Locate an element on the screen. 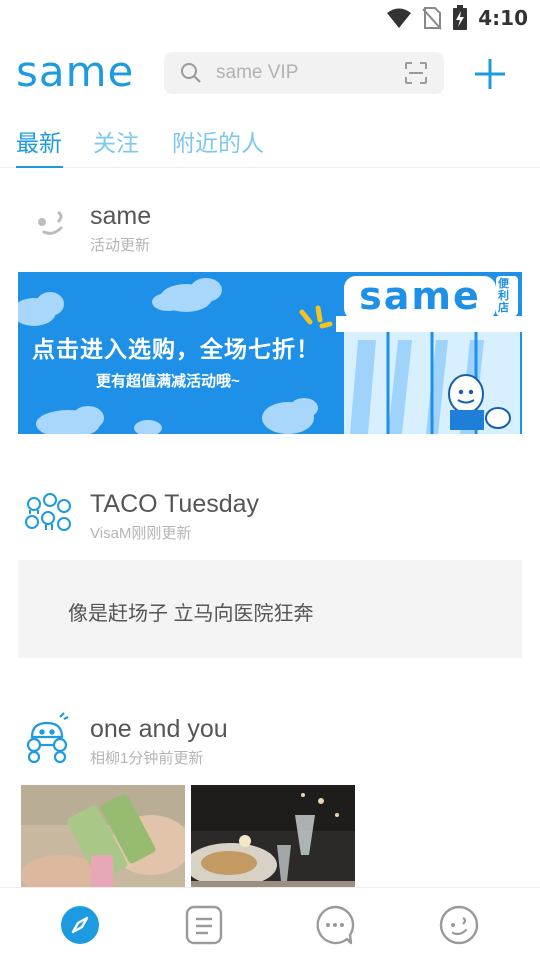 This screenshot has height=960, width=540. photo-dinner-table-image is located at coordinates (273, 837).